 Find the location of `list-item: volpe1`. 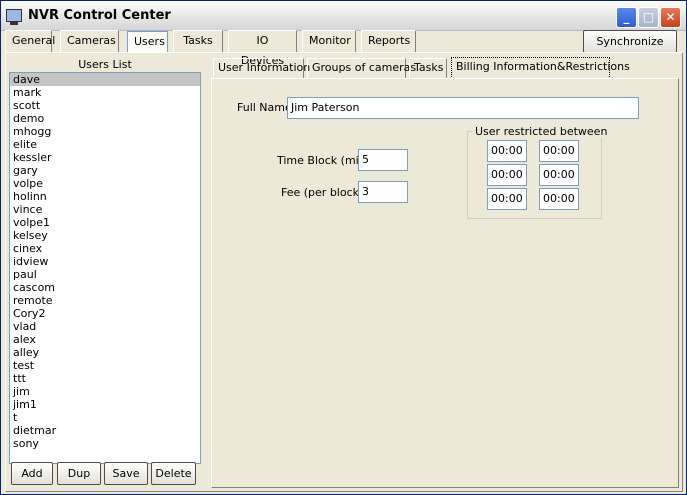

list-item: volpe1 is located at coordinates (105, 222).